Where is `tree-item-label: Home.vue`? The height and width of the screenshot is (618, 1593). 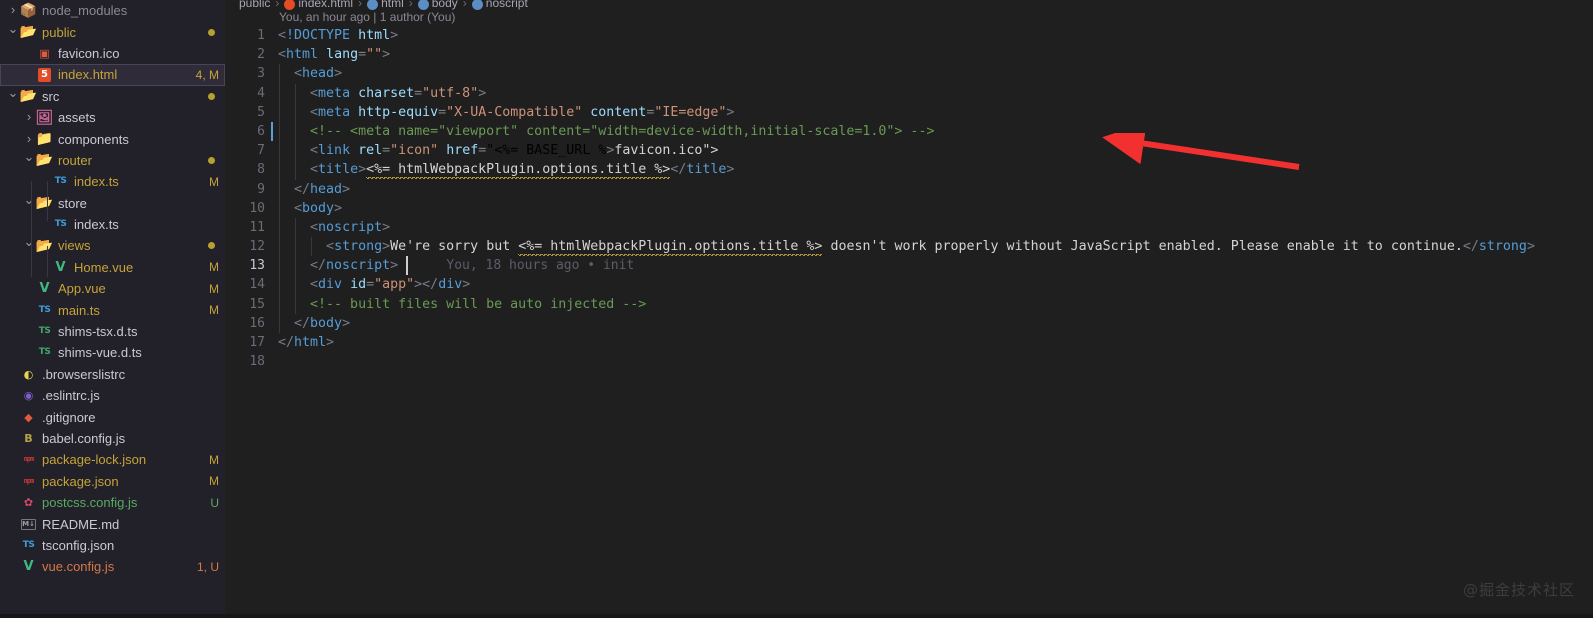 tree-item-label: Home.vue is located at coordinates (104, 267).